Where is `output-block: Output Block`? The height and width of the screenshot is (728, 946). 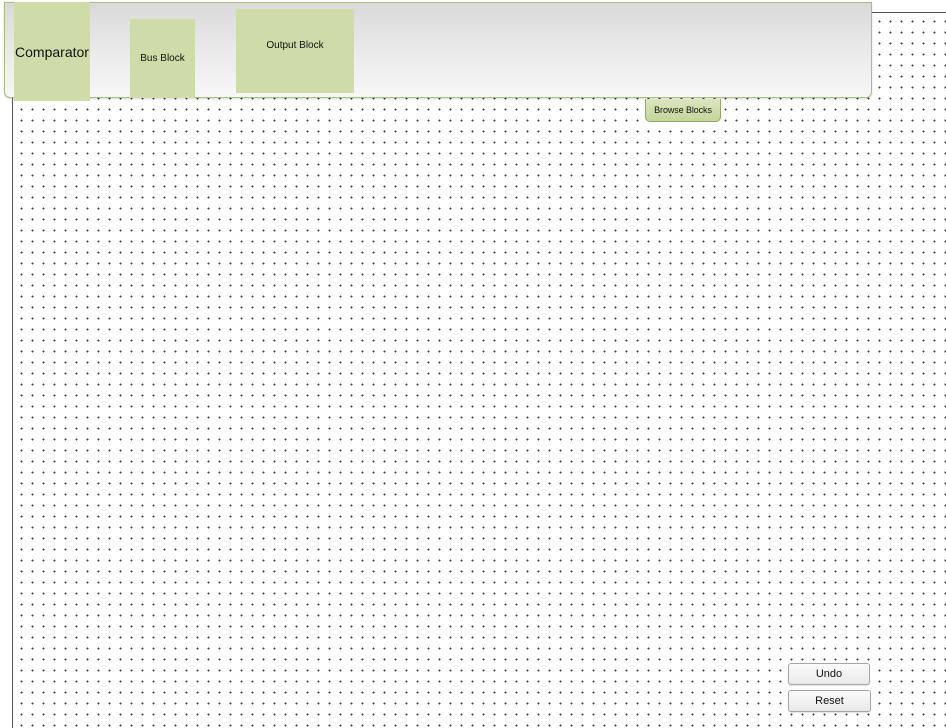
output-block: Output Block is located at coordinates (295, 51).